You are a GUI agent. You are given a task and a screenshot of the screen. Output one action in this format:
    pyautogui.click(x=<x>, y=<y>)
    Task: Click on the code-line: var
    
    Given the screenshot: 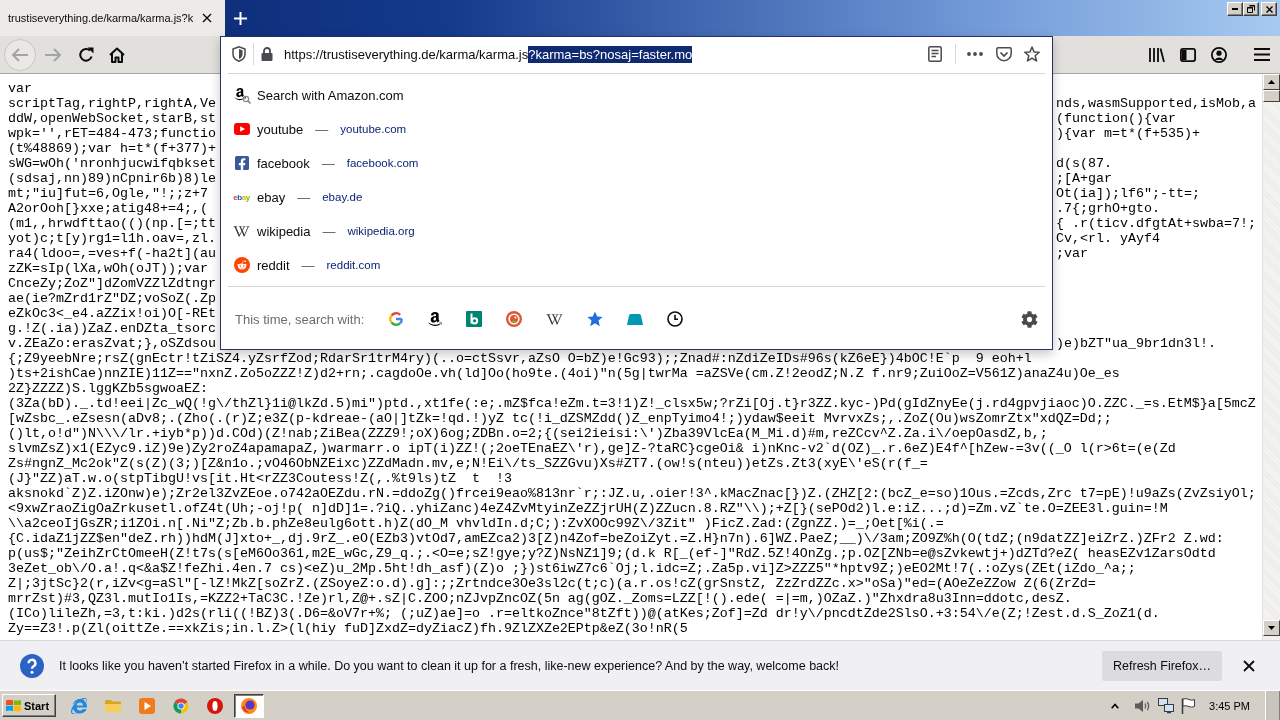 What is the action you would take?
    pyautogui.click(x=20, y=88)
    